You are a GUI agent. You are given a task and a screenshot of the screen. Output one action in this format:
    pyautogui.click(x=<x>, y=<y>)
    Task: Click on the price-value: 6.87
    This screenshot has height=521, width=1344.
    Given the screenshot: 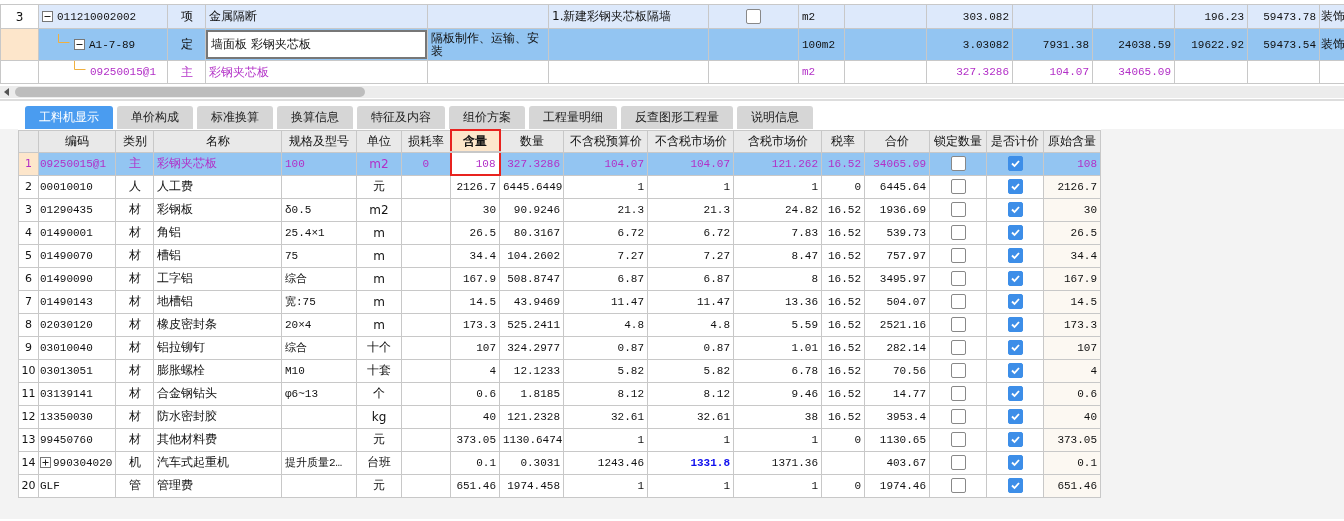 What is the action you would take?
    pyautogui.click(x=716, y=278)
    